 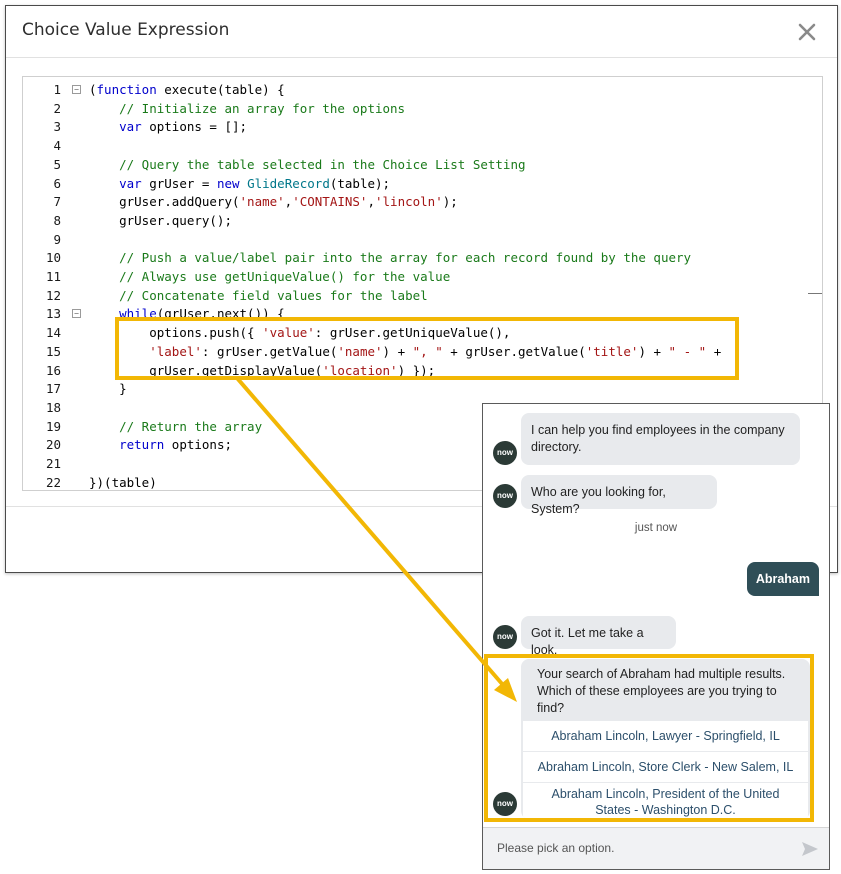 I want to click on line-number: 5, so click(x=57, y=164).